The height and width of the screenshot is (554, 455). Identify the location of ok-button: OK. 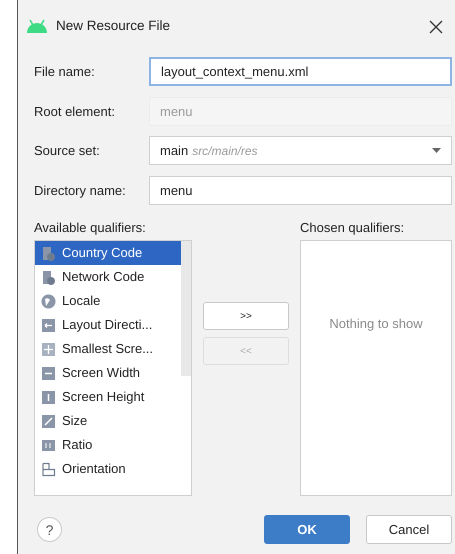
(307, 529).